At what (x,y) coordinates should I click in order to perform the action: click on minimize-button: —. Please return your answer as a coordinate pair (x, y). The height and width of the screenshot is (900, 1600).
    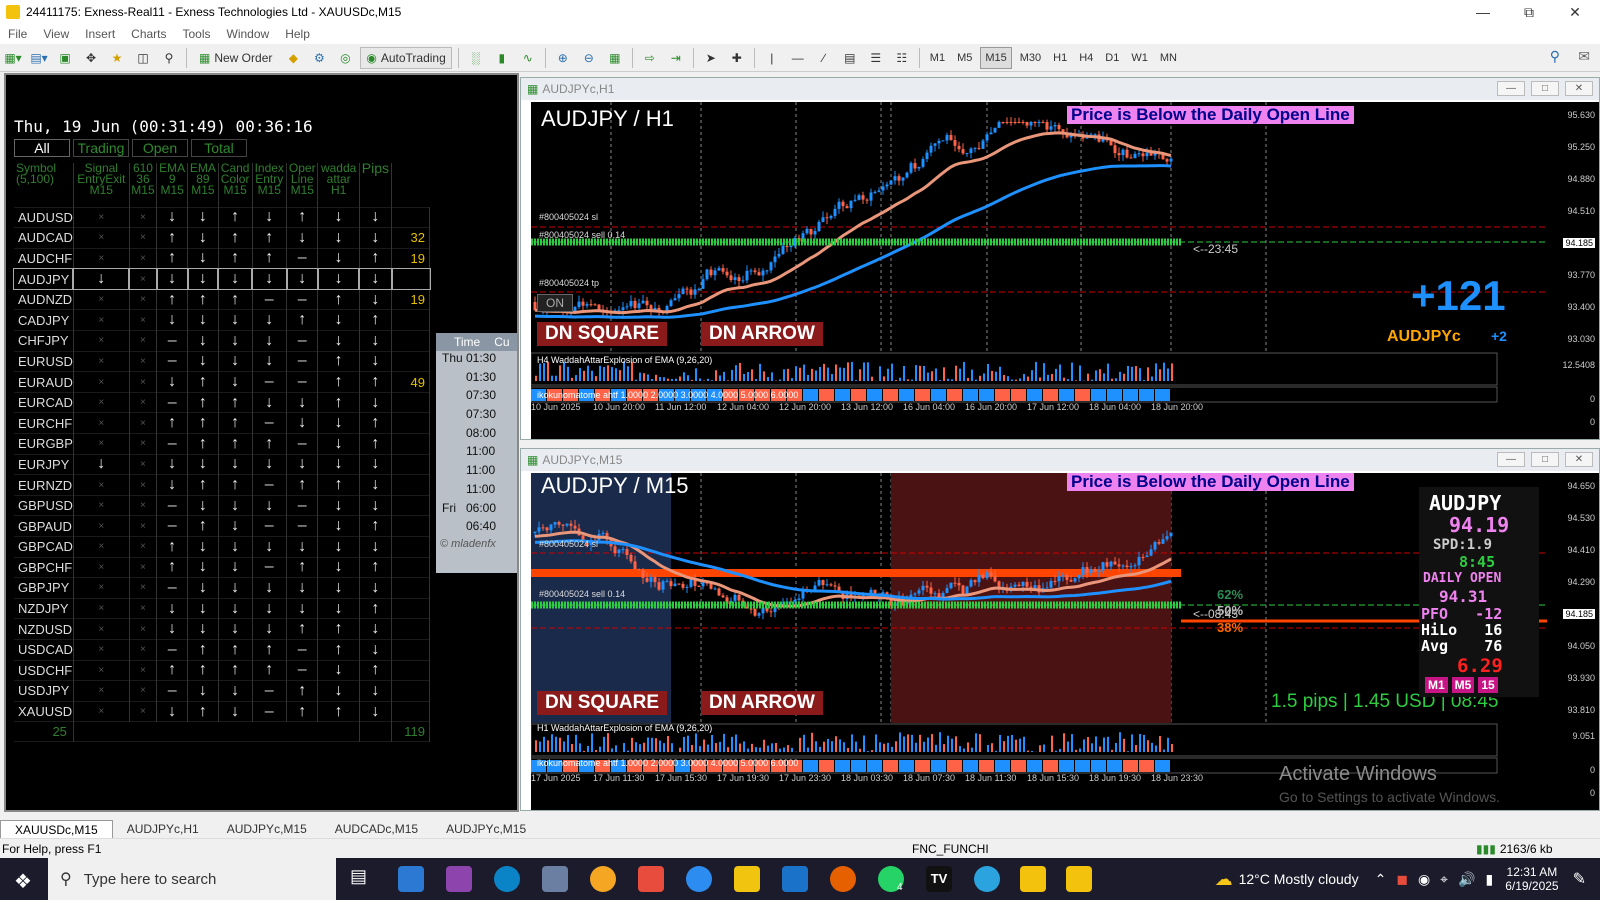
    Looking at the image, I should click on (1483, 12).